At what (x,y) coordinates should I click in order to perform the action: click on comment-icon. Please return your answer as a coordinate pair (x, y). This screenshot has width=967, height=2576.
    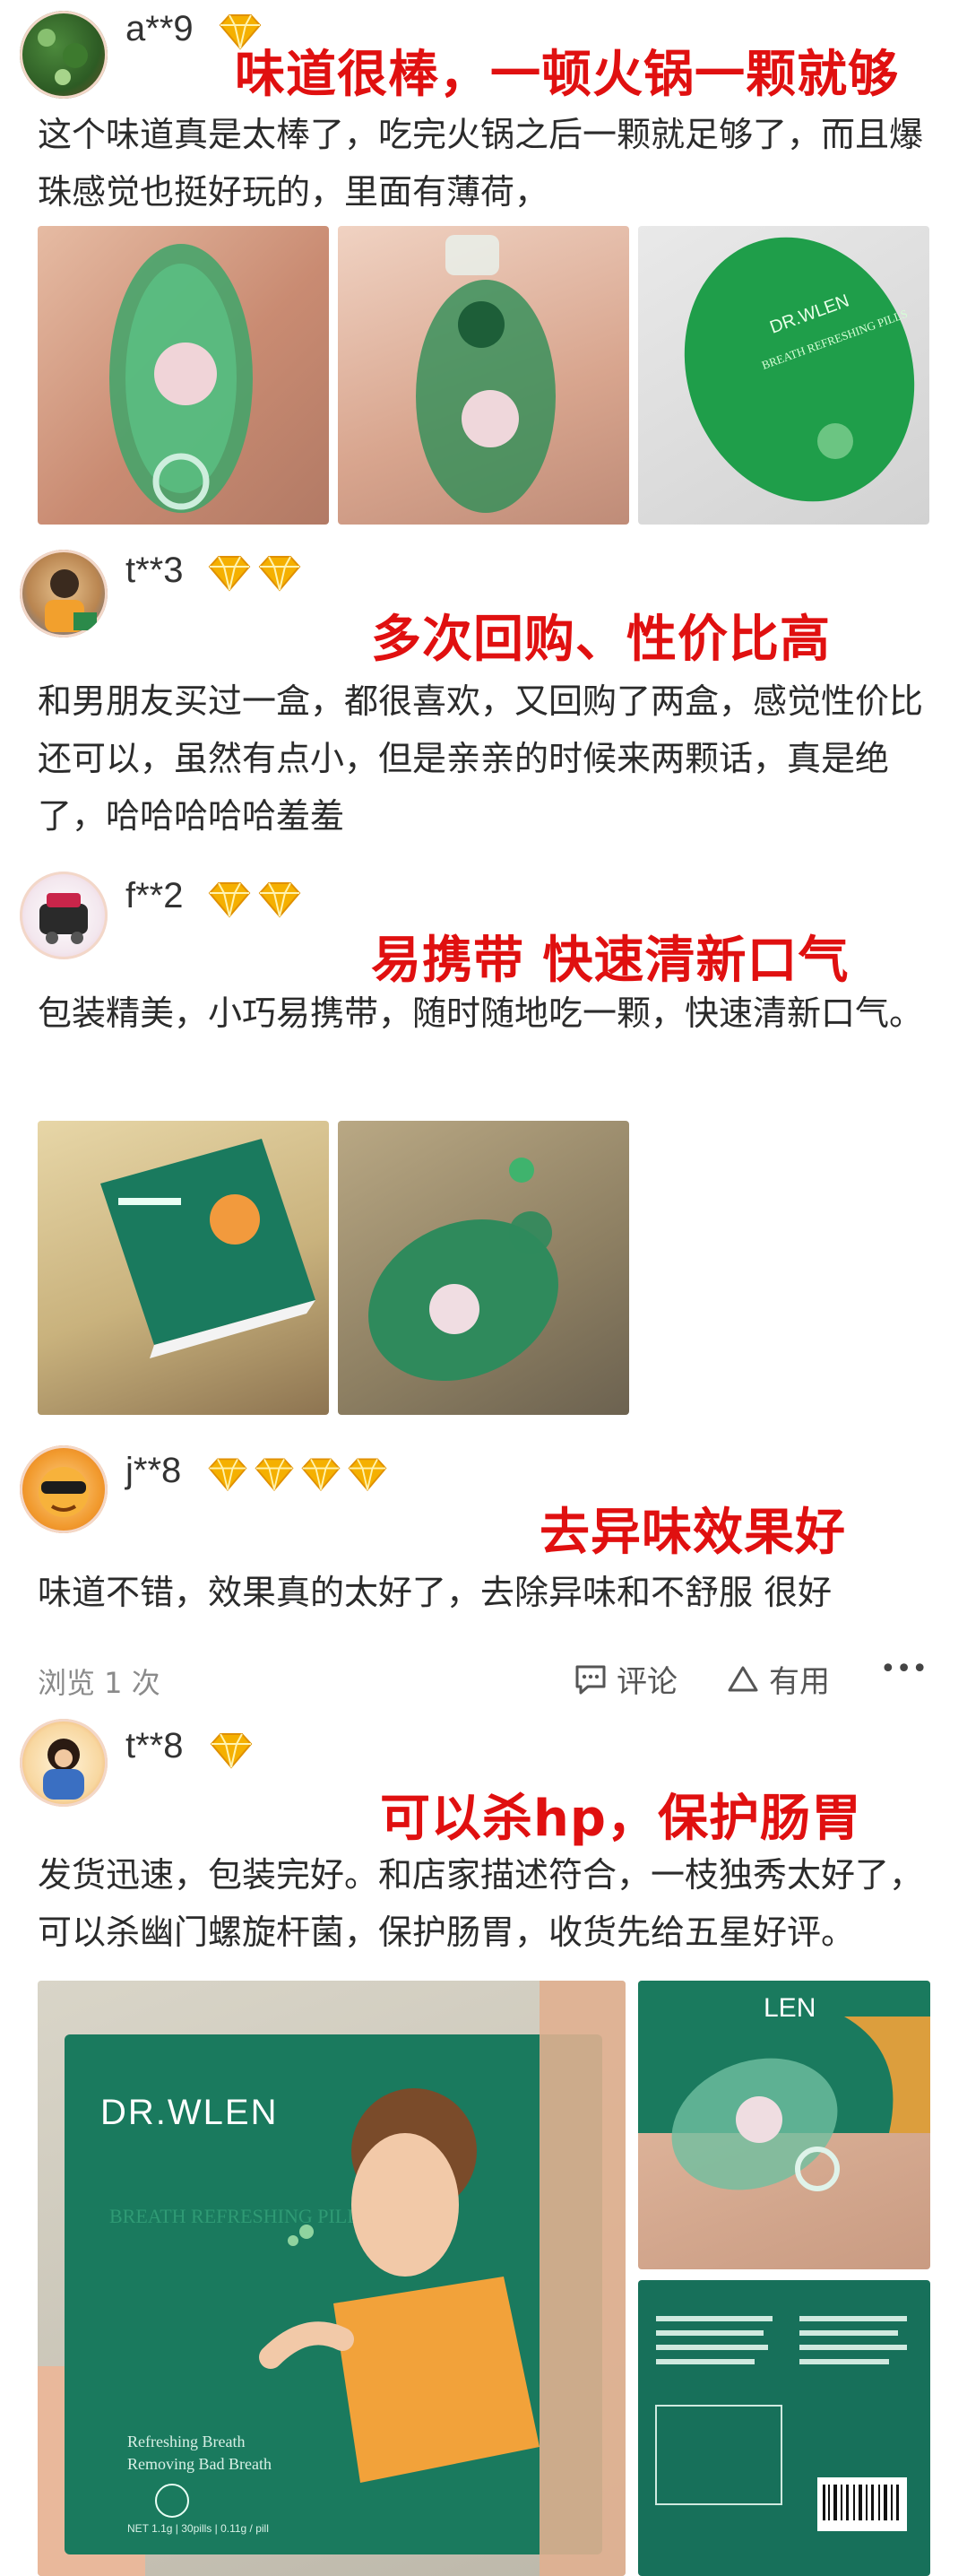
    Looking at the image, I should click on (590, 1679).